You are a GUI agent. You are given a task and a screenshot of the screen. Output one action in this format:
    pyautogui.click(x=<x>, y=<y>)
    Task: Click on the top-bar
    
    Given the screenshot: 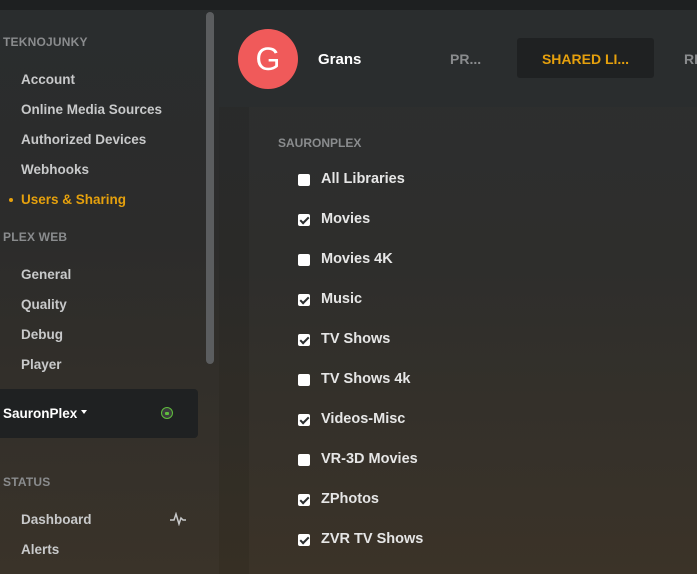 What is the action you would take?
    pyautogui.click(x=348, y=5)
    